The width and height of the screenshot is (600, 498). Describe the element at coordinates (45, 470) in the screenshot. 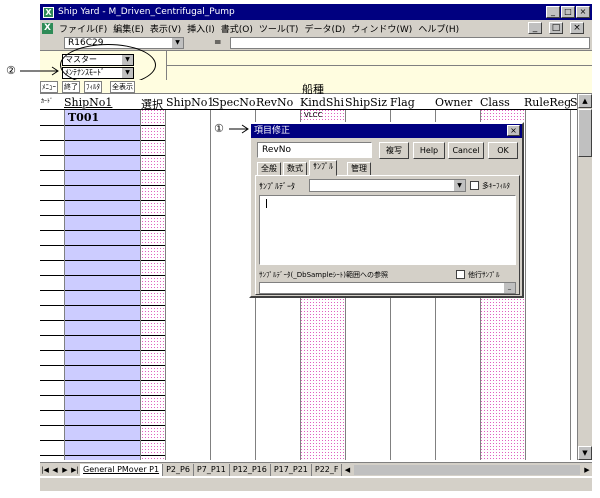

I see `first-sheet-icon: |◀` at that location.